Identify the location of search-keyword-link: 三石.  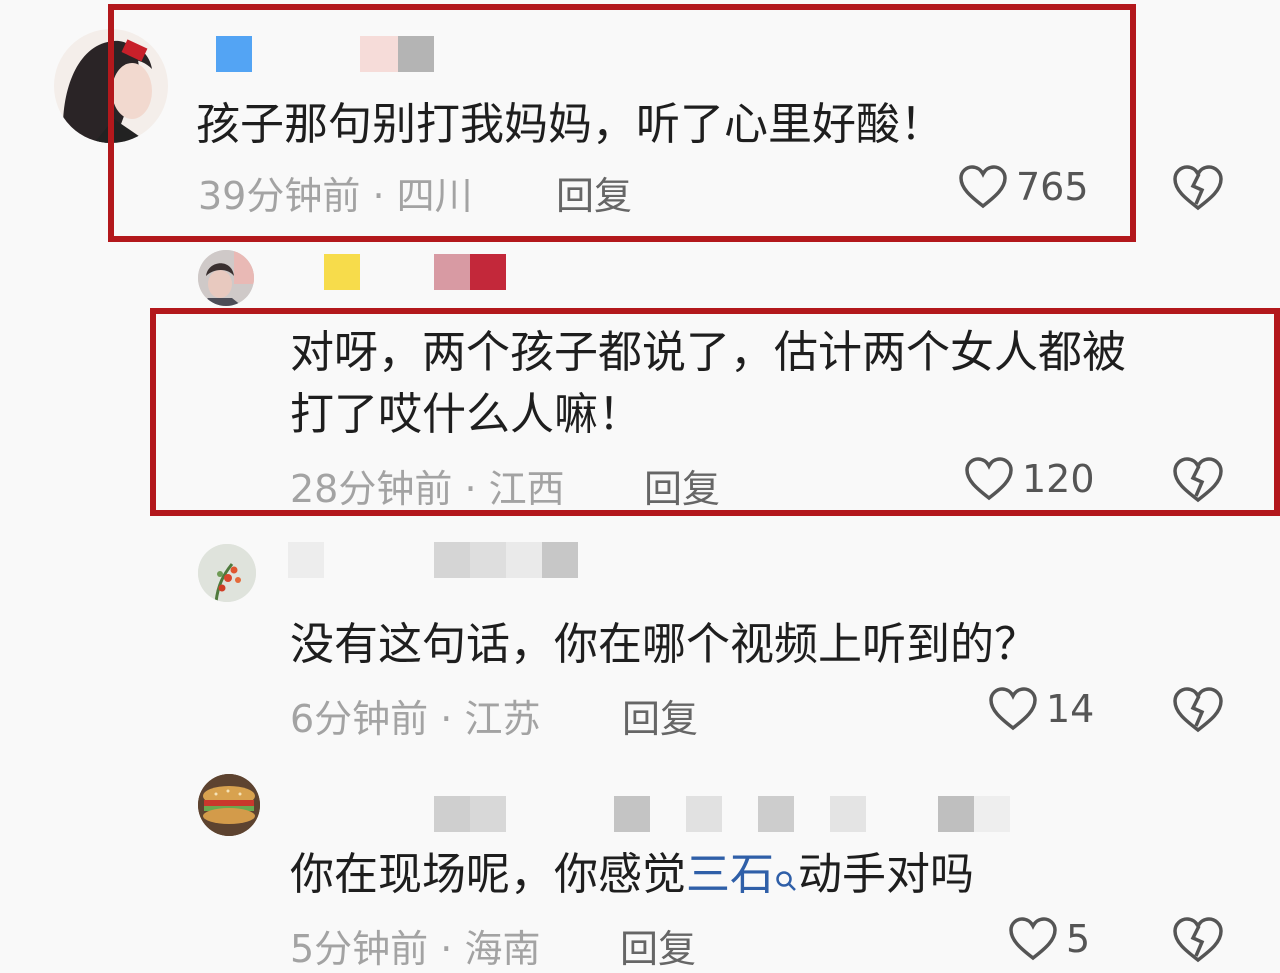
(730, 874).